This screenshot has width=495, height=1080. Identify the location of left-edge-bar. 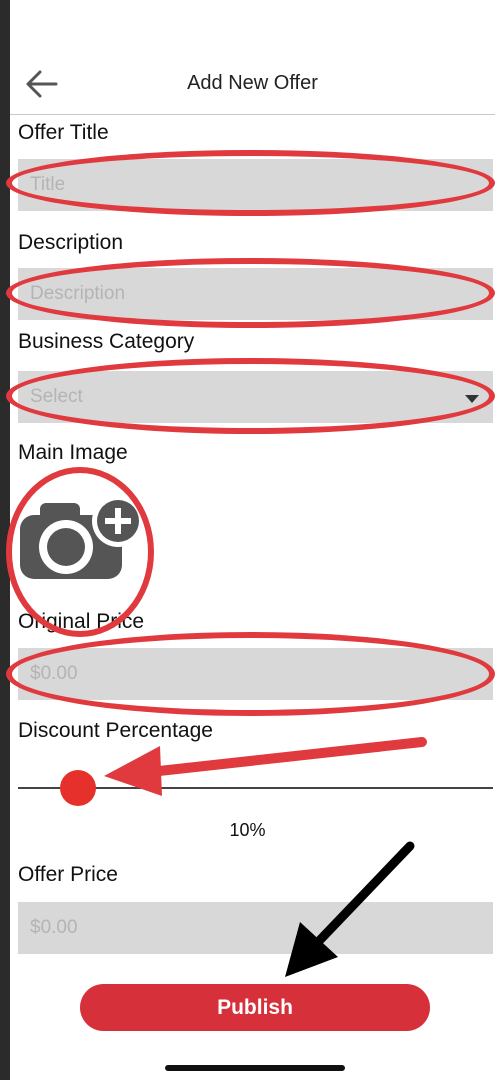
(5, 540).